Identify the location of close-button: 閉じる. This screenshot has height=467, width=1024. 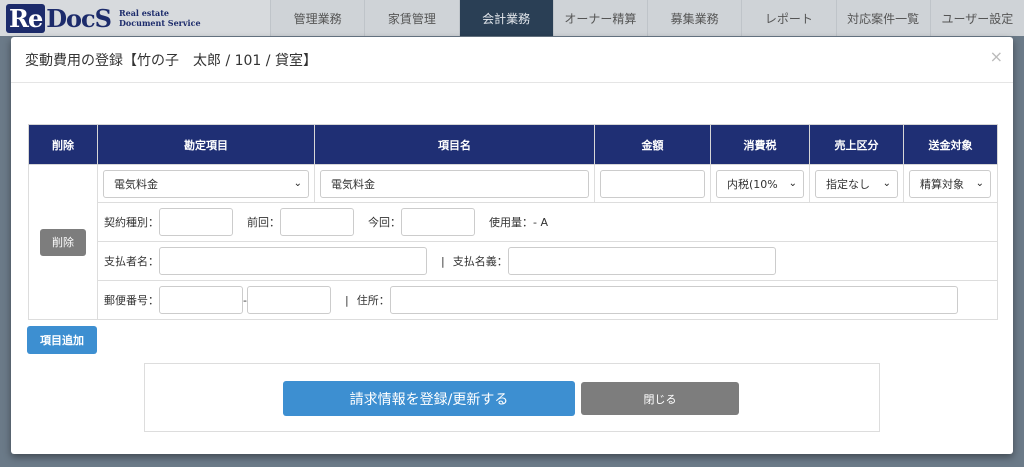
(660, 398).